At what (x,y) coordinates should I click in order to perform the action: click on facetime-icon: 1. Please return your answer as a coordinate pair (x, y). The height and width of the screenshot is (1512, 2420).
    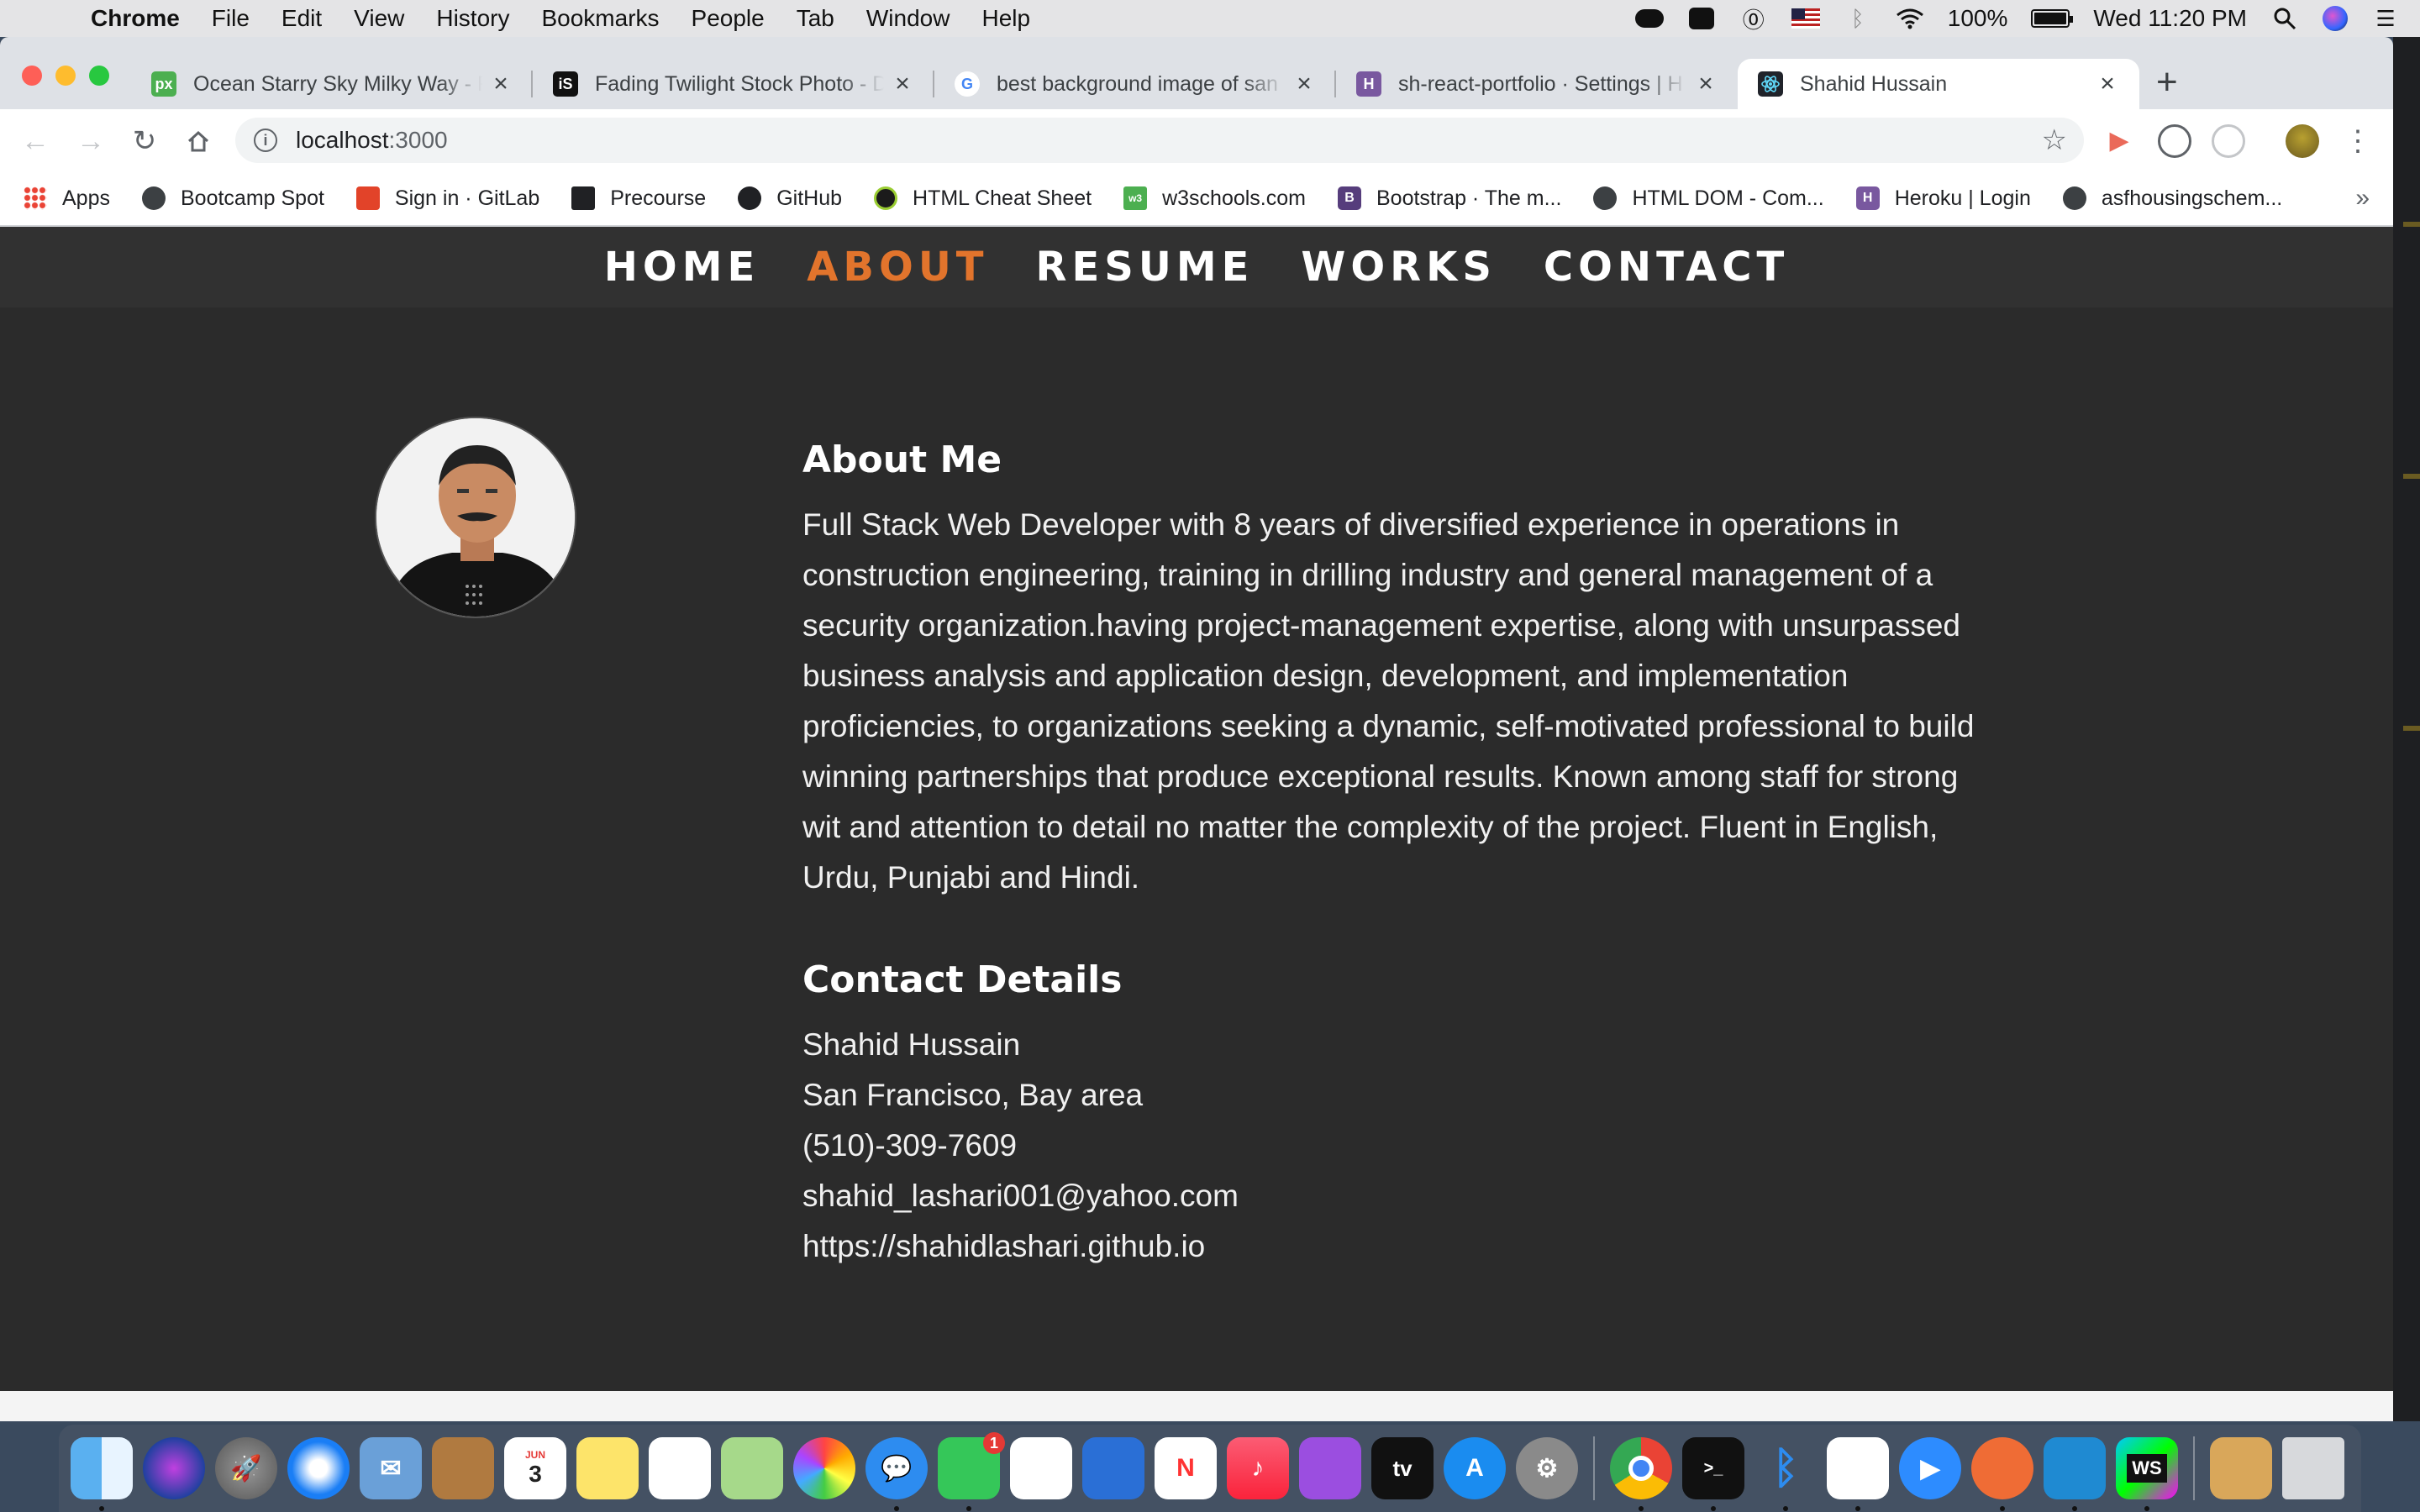
    Looking at the image, I should click on (971, 1471).